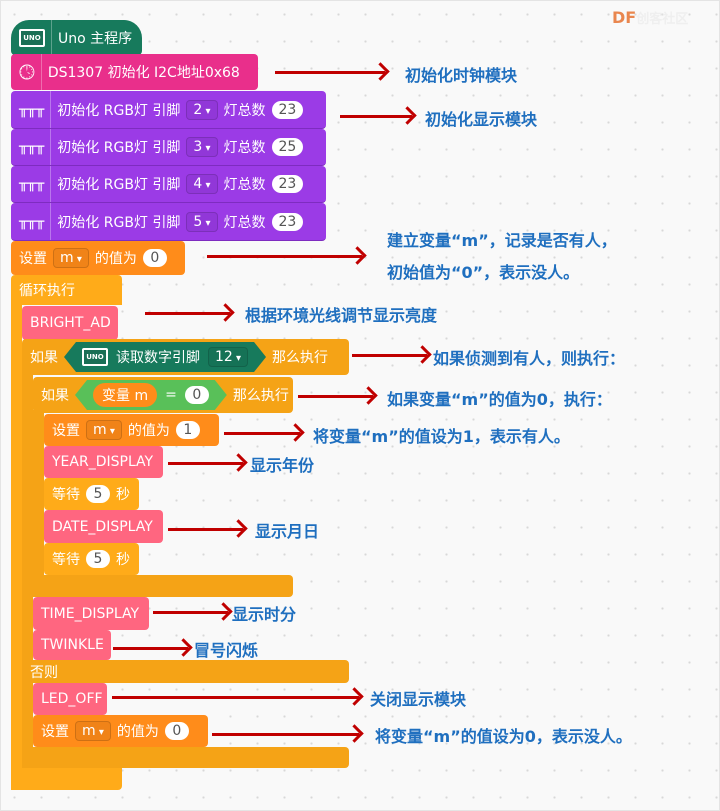  I want to click on rgb-init-block: ╥╥╥ 初始化 RGB灯 引脚 3 灯总数 25, so click(168, 147).